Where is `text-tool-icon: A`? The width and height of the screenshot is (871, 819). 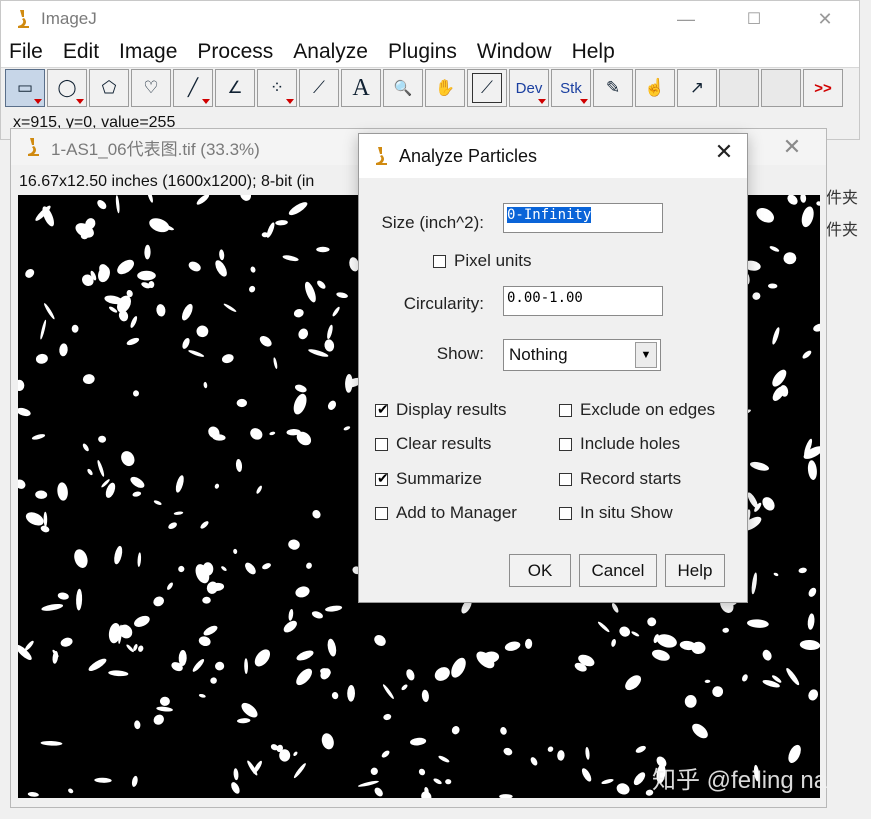 text-tool-icon: A is located at coordinates (361, 87).